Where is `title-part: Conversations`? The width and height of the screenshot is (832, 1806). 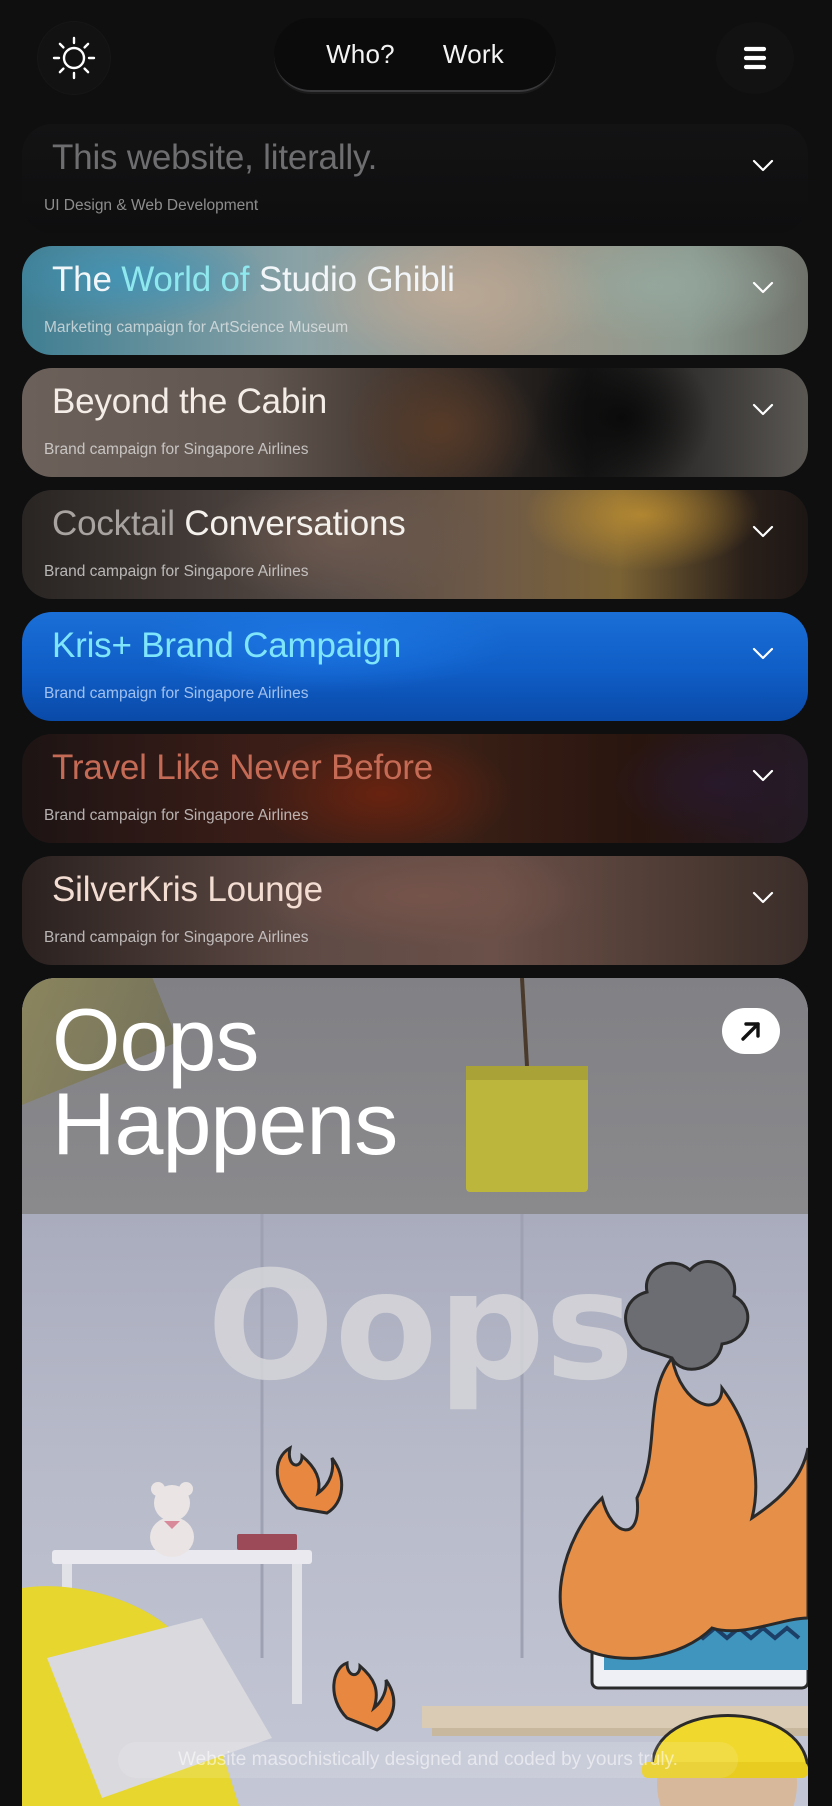 title-part: Conversations is located at coordinates (295, 523).